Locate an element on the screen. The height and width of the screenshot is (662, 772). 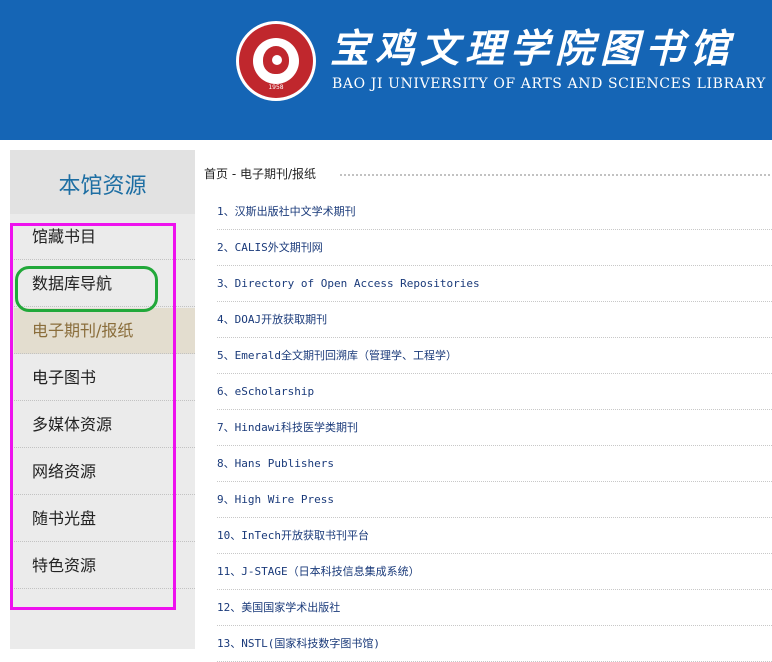
sidebar-title: 本馆资源 is located at coordinates (102, 186).